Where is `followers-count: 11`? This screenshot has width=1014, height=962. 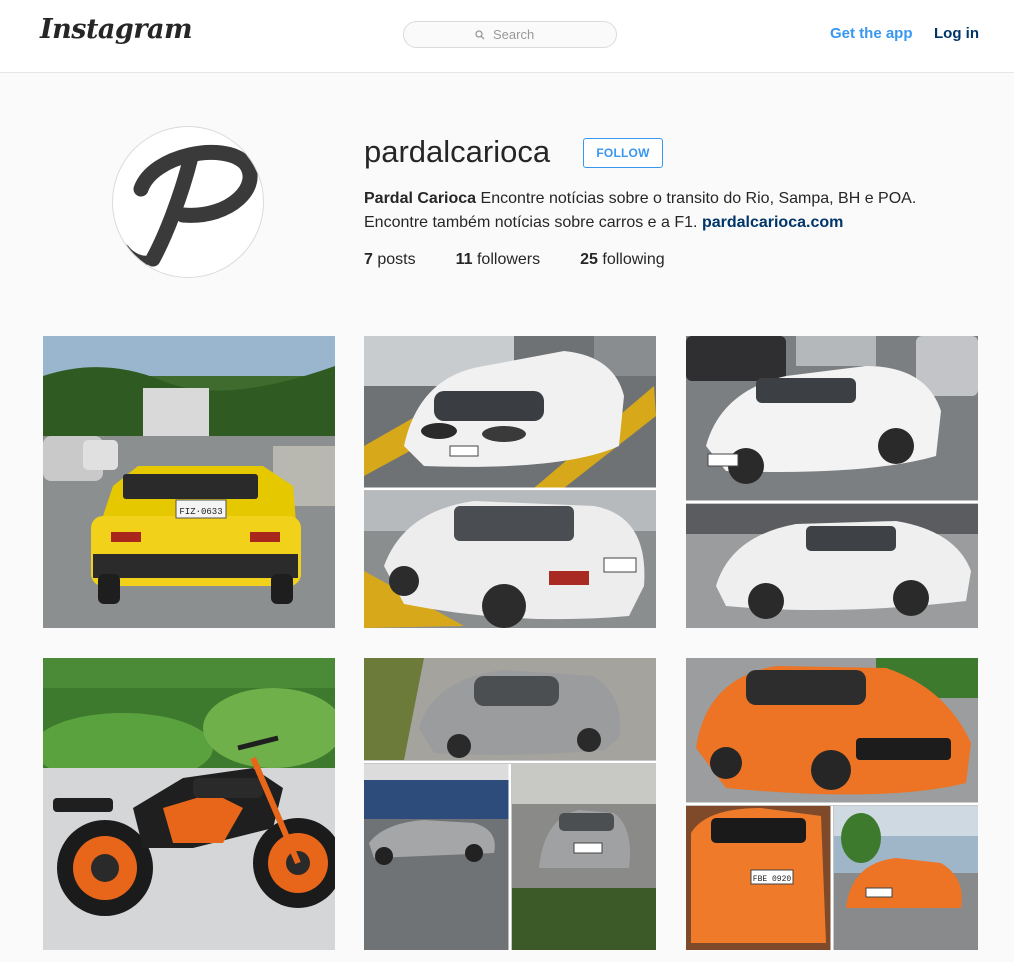
followers-count: 11 is located at coordinates (464, 259).